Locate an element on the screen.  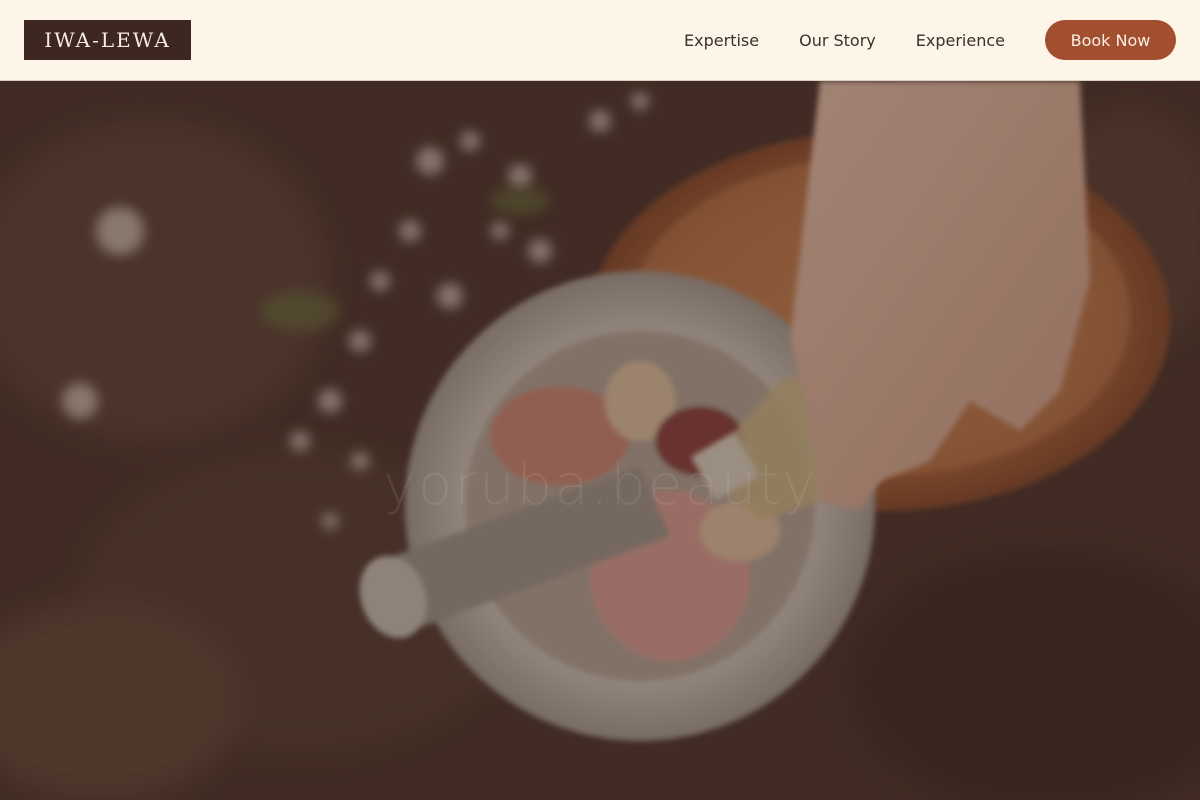
brand-logo-text: IWA-LEWA is located at coordinates (107, 40).